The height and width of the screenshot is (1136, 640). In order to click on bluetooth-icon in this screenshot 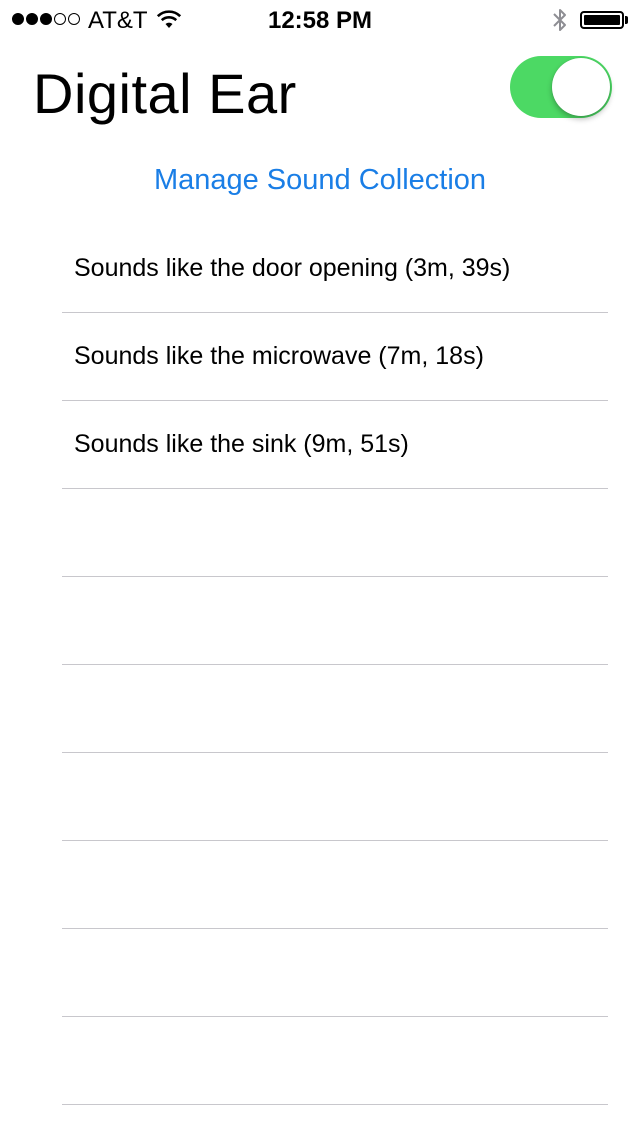, I will do `click(559, 20)`.